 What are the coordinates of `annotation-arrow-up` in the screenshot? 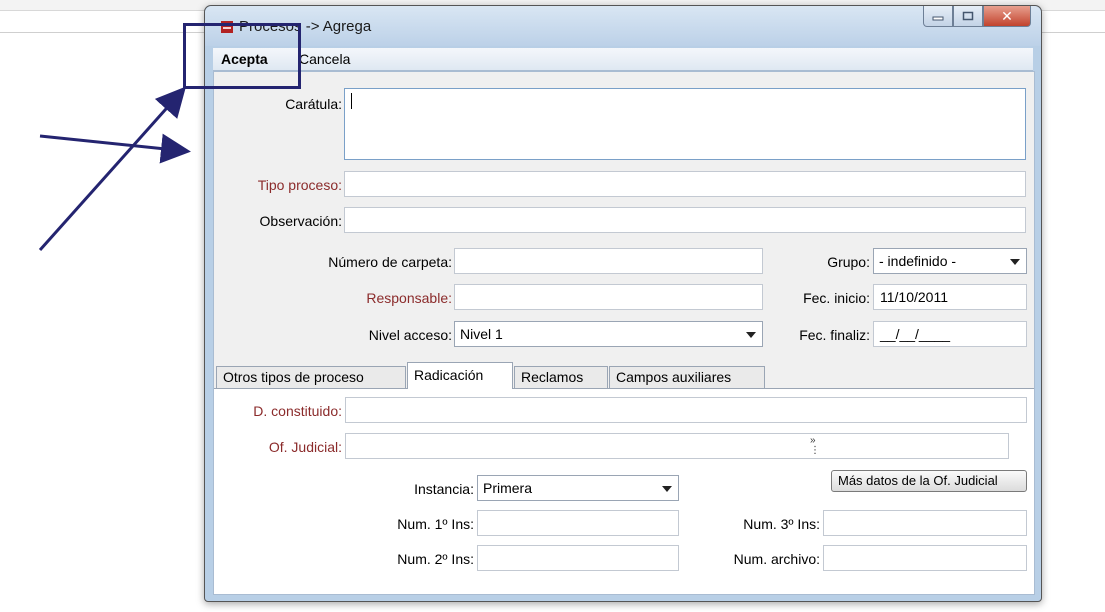 It's located at (112, 168).